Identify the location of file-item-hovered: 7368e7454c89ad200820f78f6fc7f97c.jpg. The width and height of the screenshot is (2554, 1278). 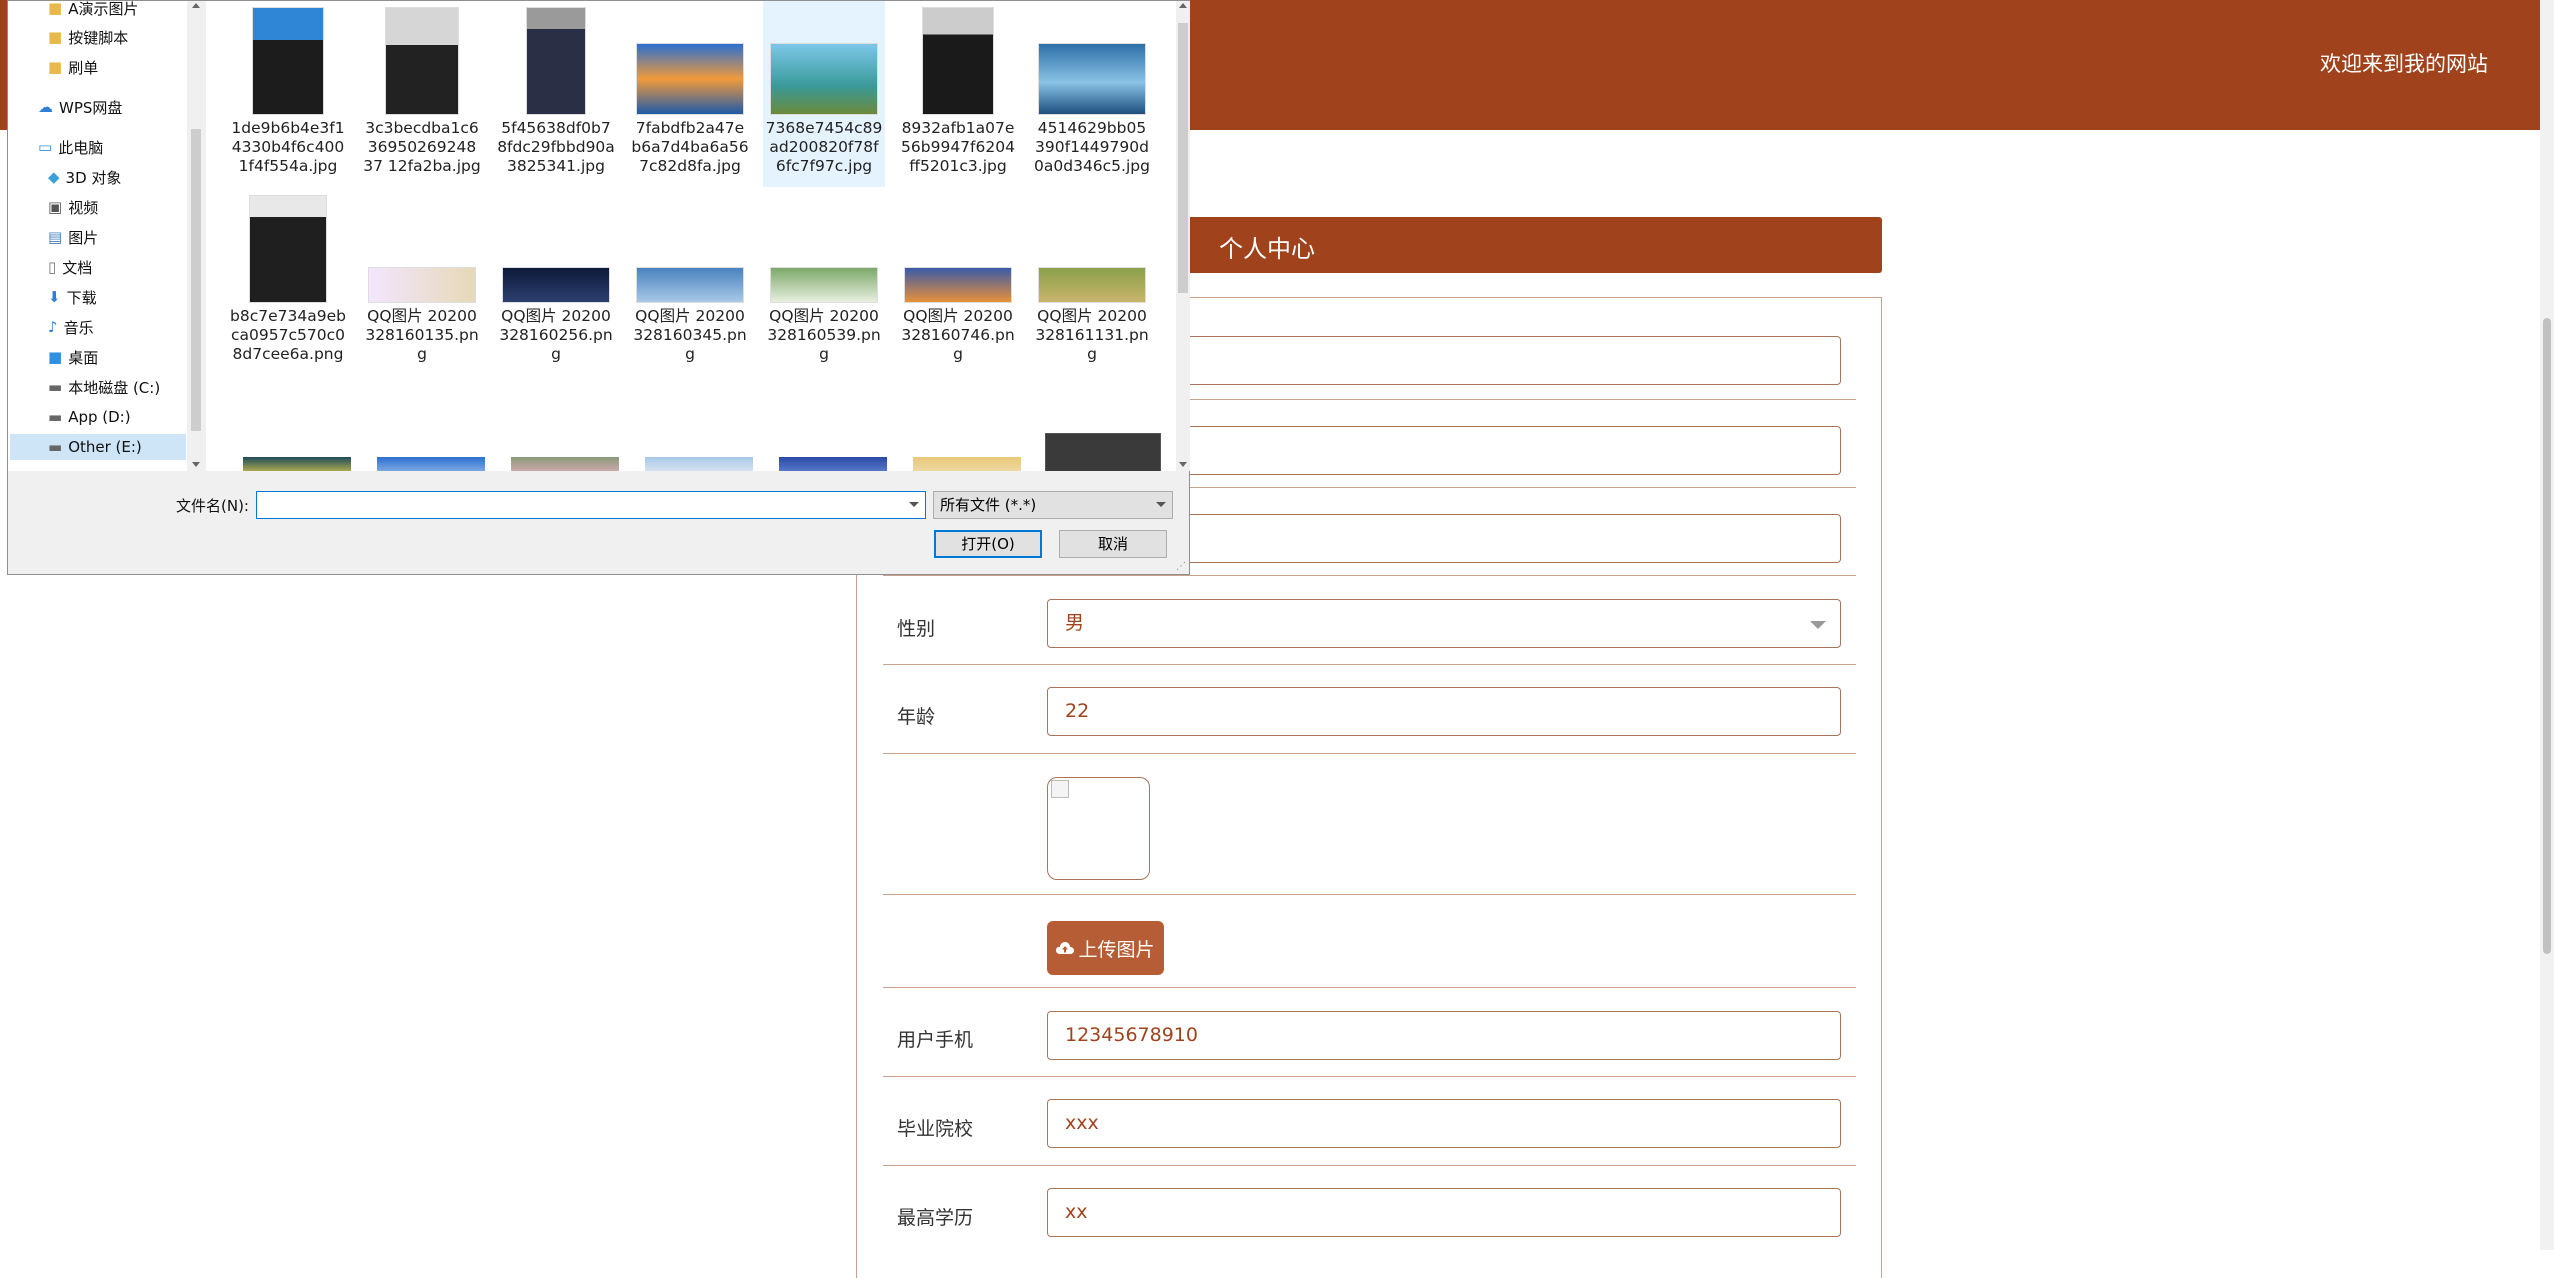
(824, 94).